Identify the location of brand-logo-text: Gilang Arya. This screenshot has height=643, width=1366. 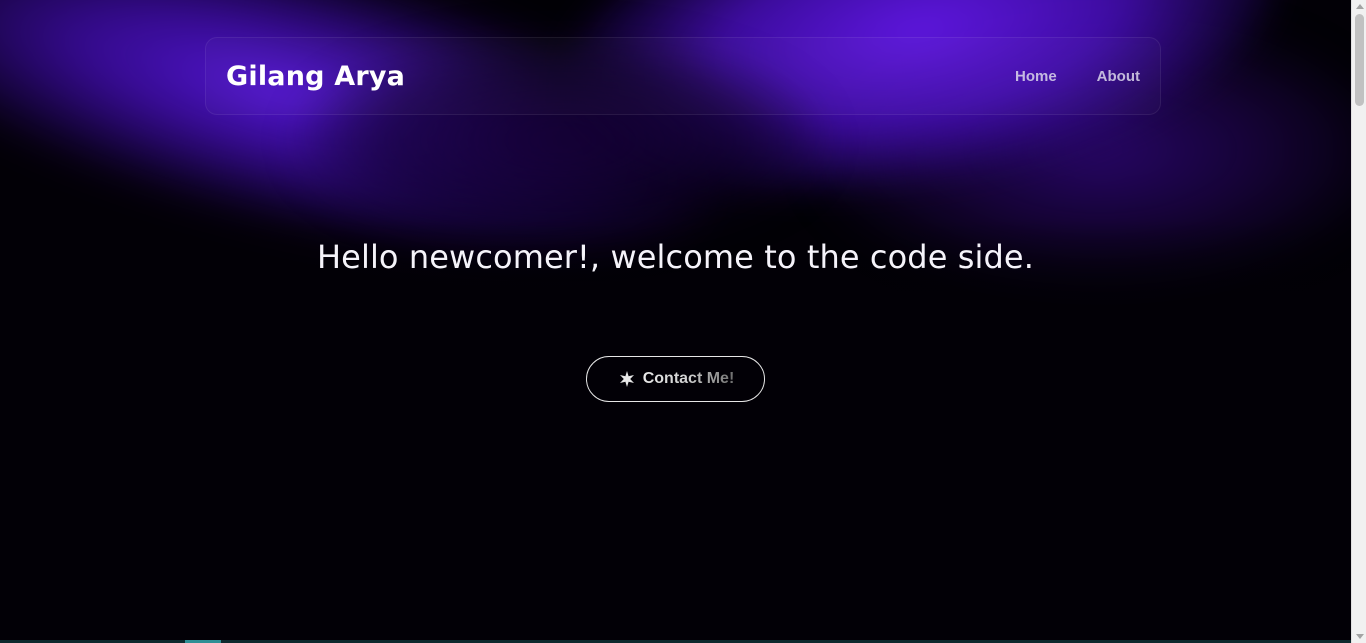
(315, 76).